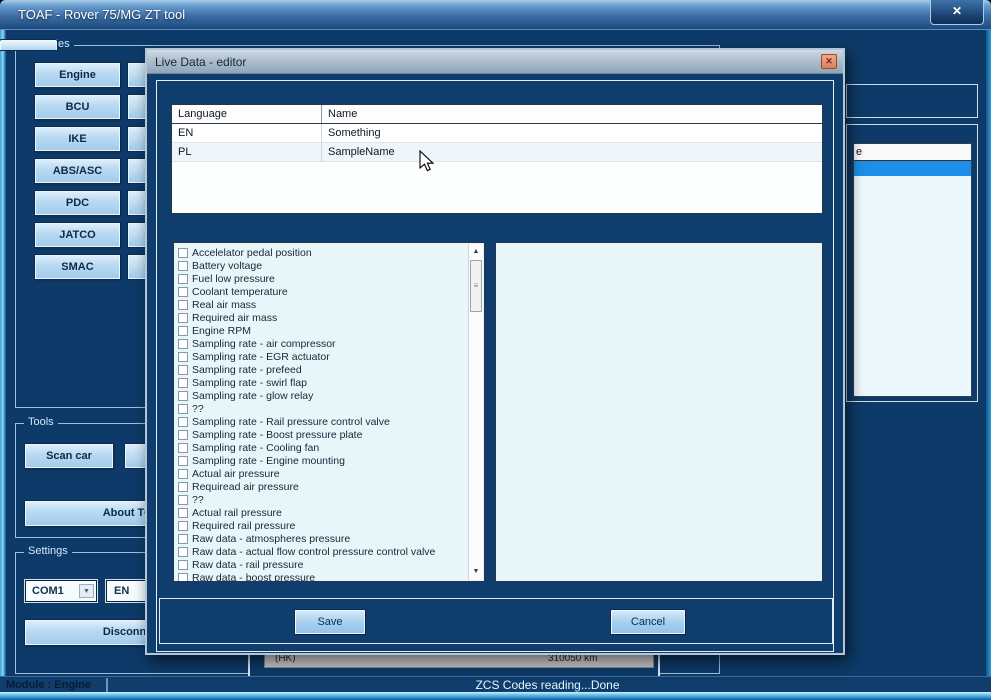 The width and height of the screenshot is (991, 700). What do you see at coordinates (102, 14) in the screenshot?
I see `window-title: TOAF - Rover 75/MG ZT tool` at bounding box center [102, 14].